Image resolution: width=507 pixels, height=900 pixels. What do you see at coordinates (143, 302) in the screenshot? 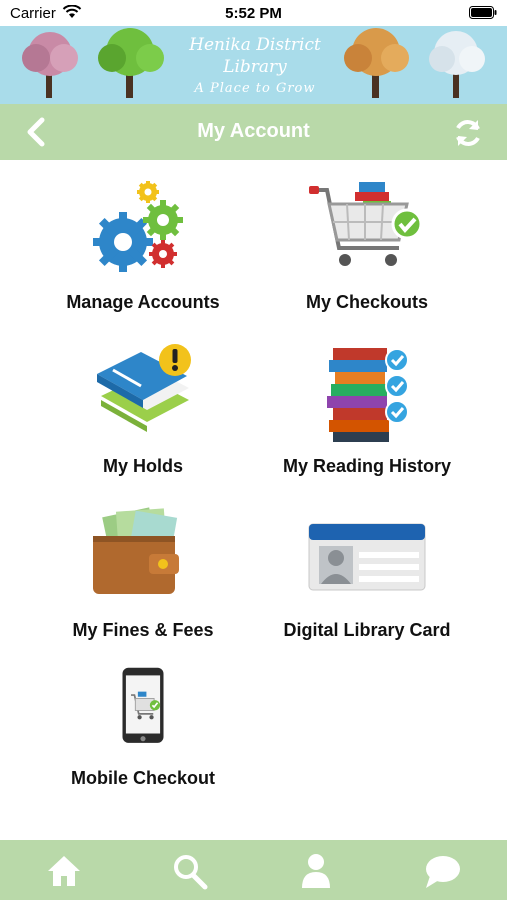
I see `manage-accounts-label: Manage Accounts` at bounding box center [143, 302].